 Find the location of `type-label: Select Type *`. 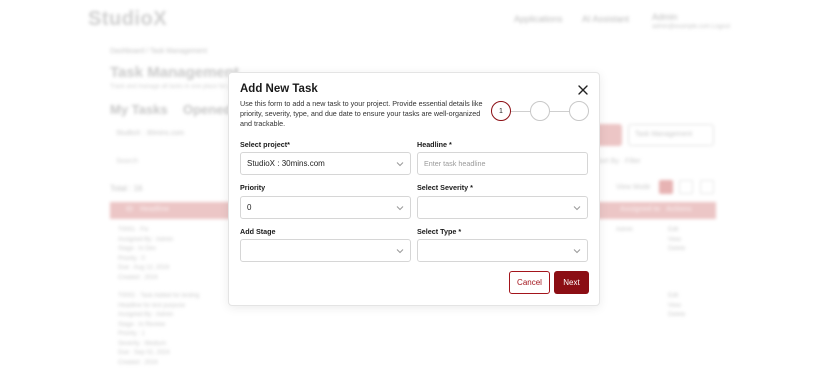

type-label: Select Type * is located at coordinates (439, 231).